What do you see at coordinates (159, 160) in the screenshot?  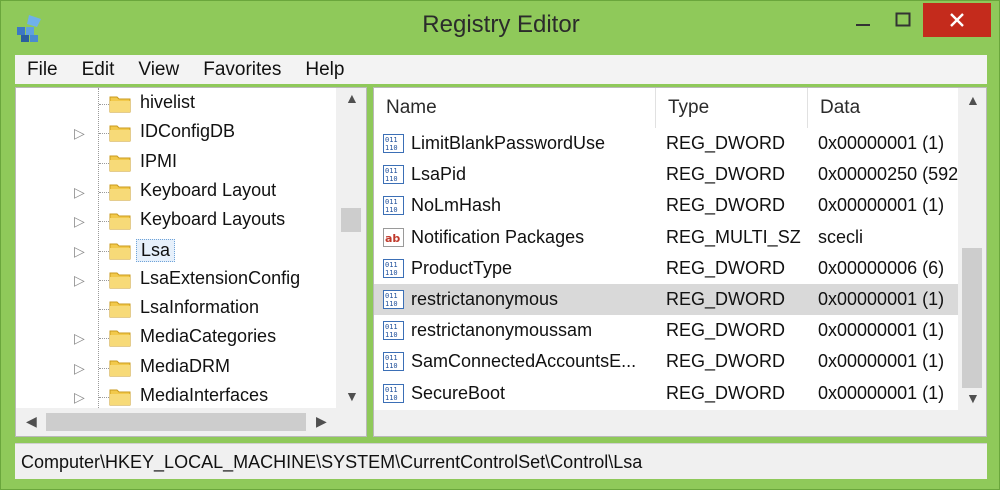 I see `tree-item-label: IPMI` at bounding box center [159, 160].